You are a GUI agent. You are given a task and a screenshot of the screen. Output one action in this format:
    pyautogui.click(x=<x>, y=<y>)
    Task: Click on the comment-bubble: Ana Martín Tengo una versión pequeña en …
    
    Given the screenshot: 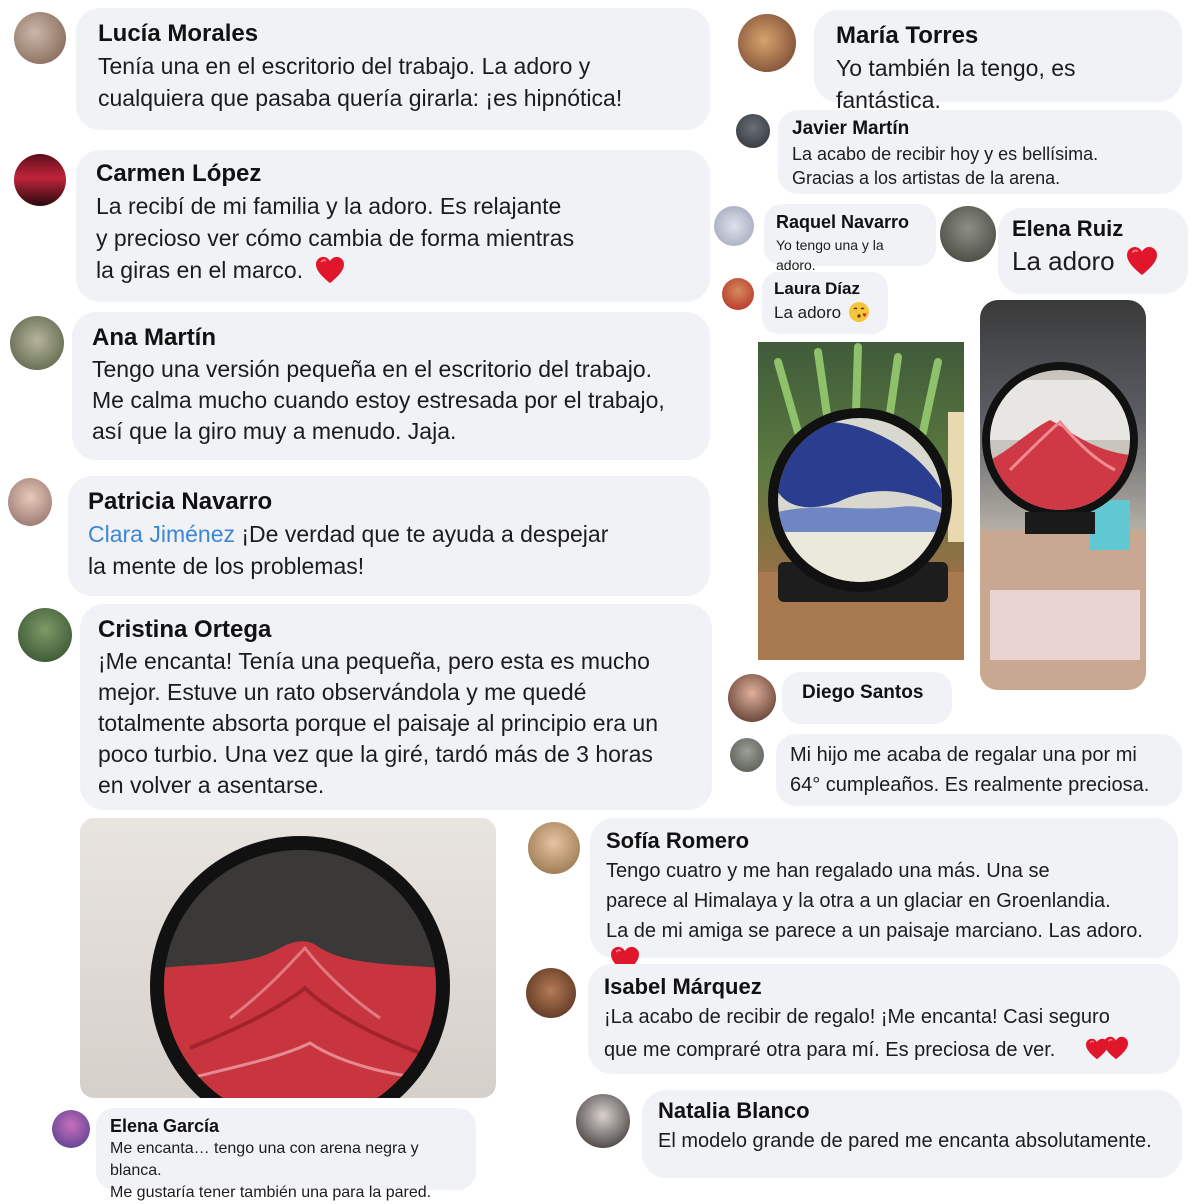 What is the action you would take?
    pyautogui.click(x=391, y=386)
    